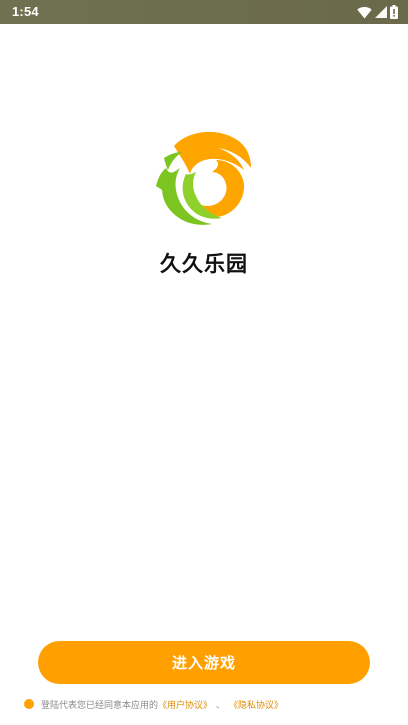  I want to click on status-time: 1:54, so click(25, 11).